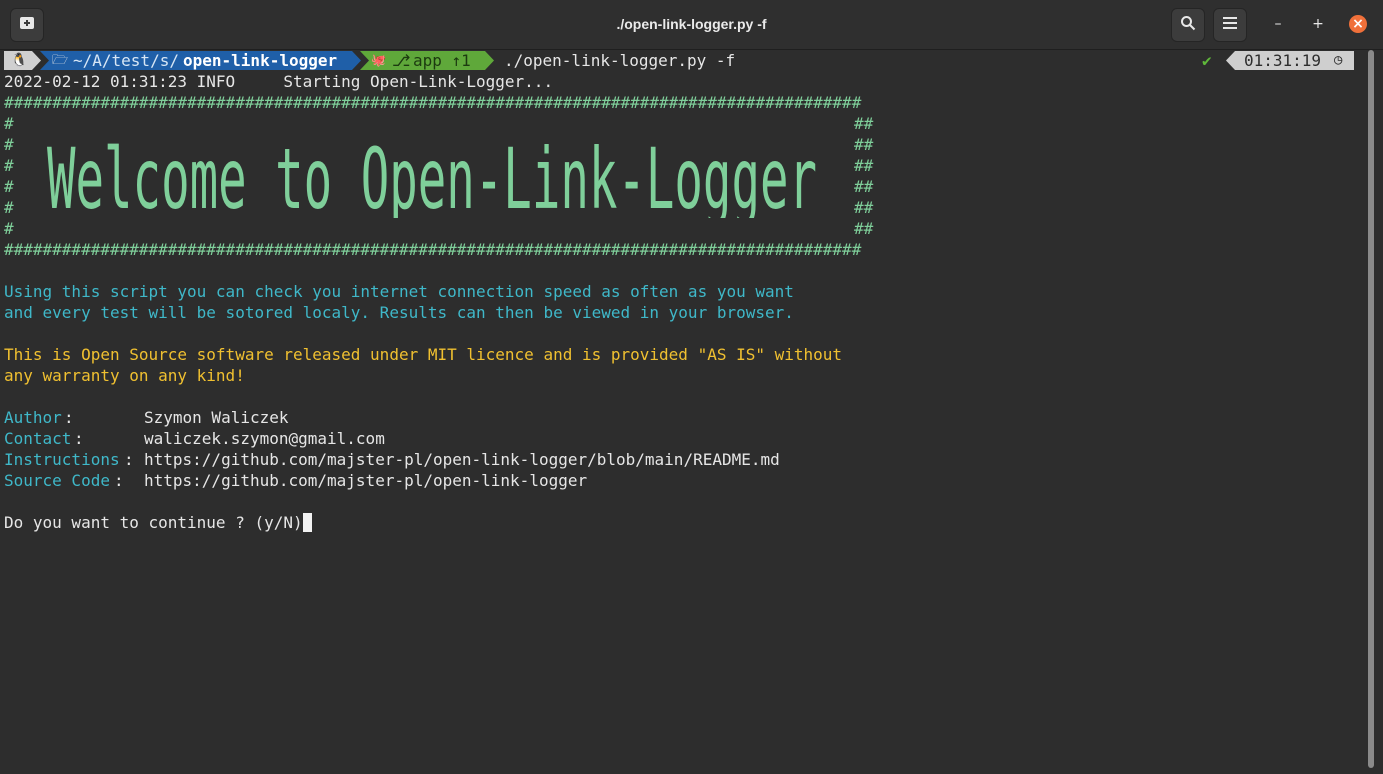  Describe the element at coordinates (126, 60) in the screenshot. I see `path-prefix: ~/A/test/s/` at that location.